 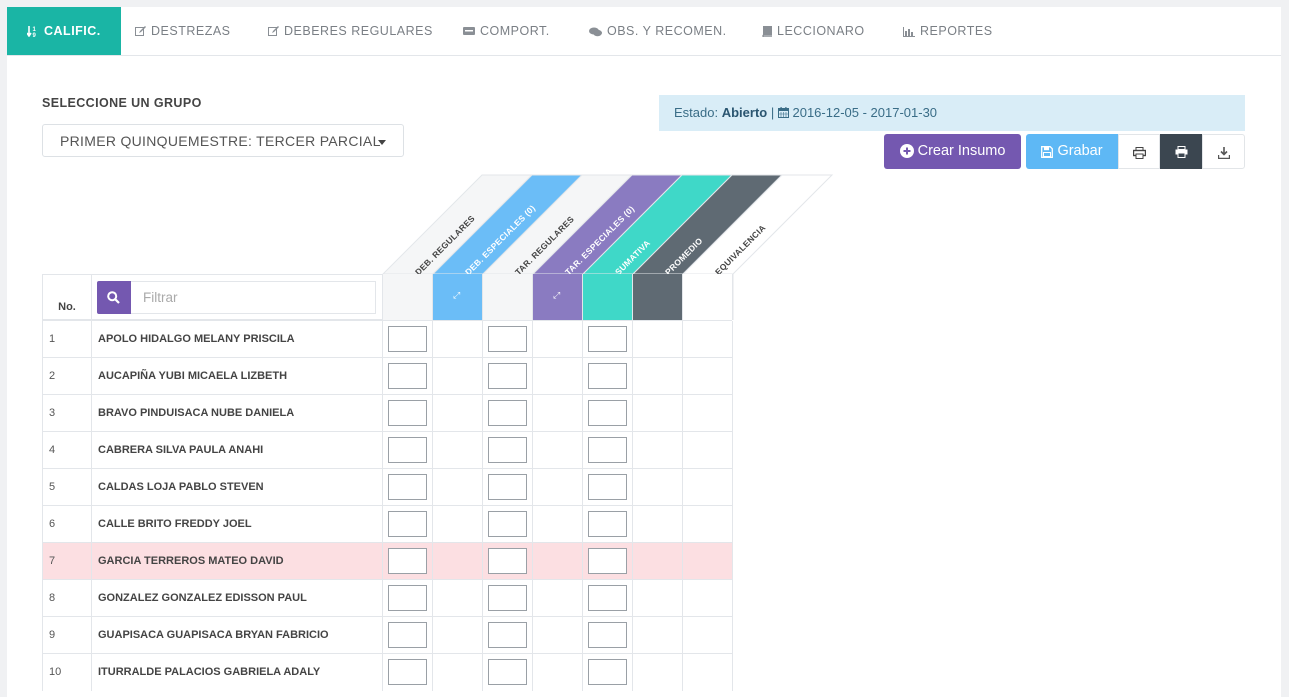 I want to click on tab-calific: 19 CALIFIC., so click(x=64, y=31).